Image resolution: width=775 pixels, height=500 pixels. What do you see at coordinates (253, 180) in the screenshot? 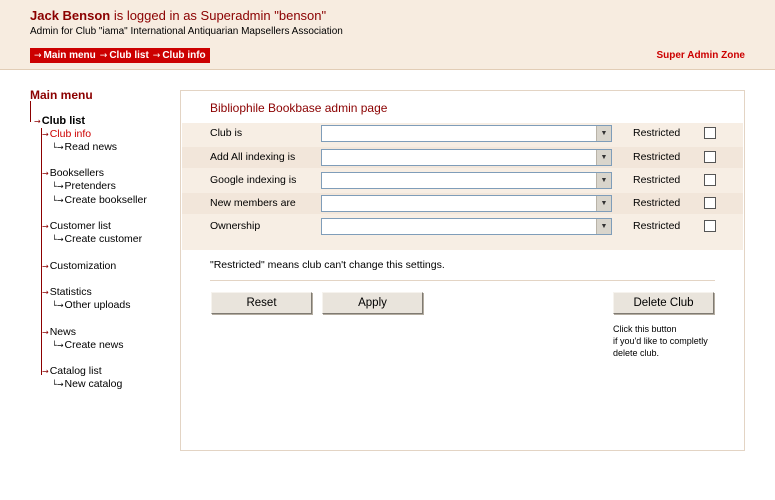
I see `row-label: Google indexing is` at bounding box center [253, 180].